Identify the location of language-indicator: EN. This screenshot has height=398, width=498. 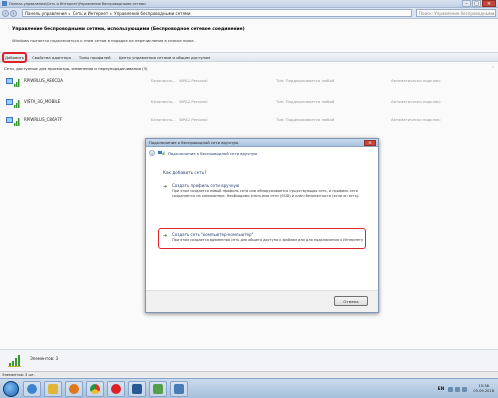
(441, 389).